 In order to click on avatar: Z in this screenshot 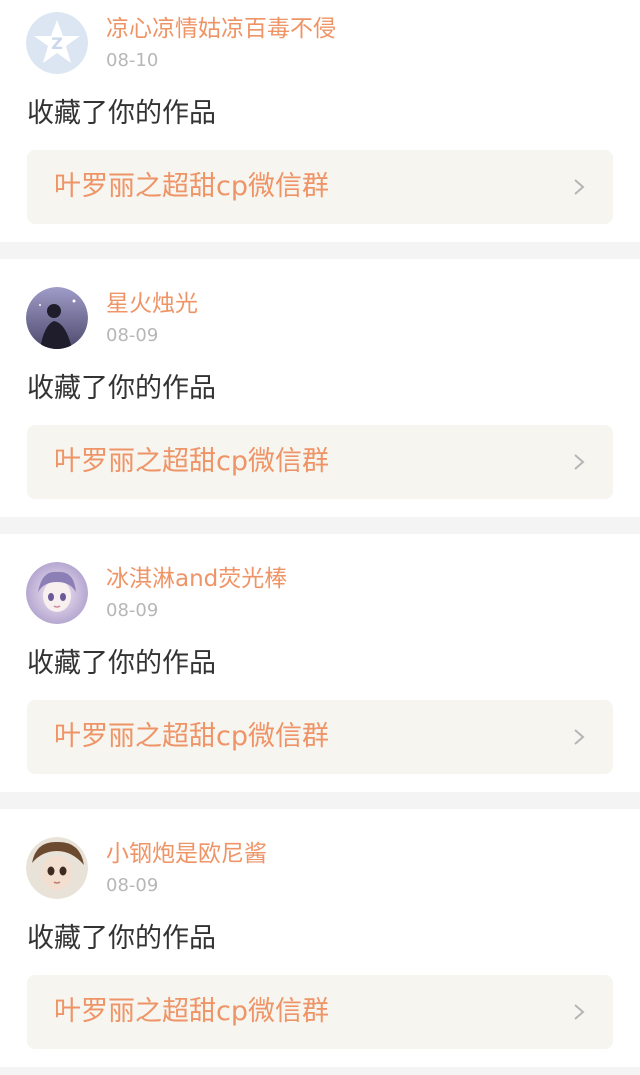, I will do `click(57, 43)`.